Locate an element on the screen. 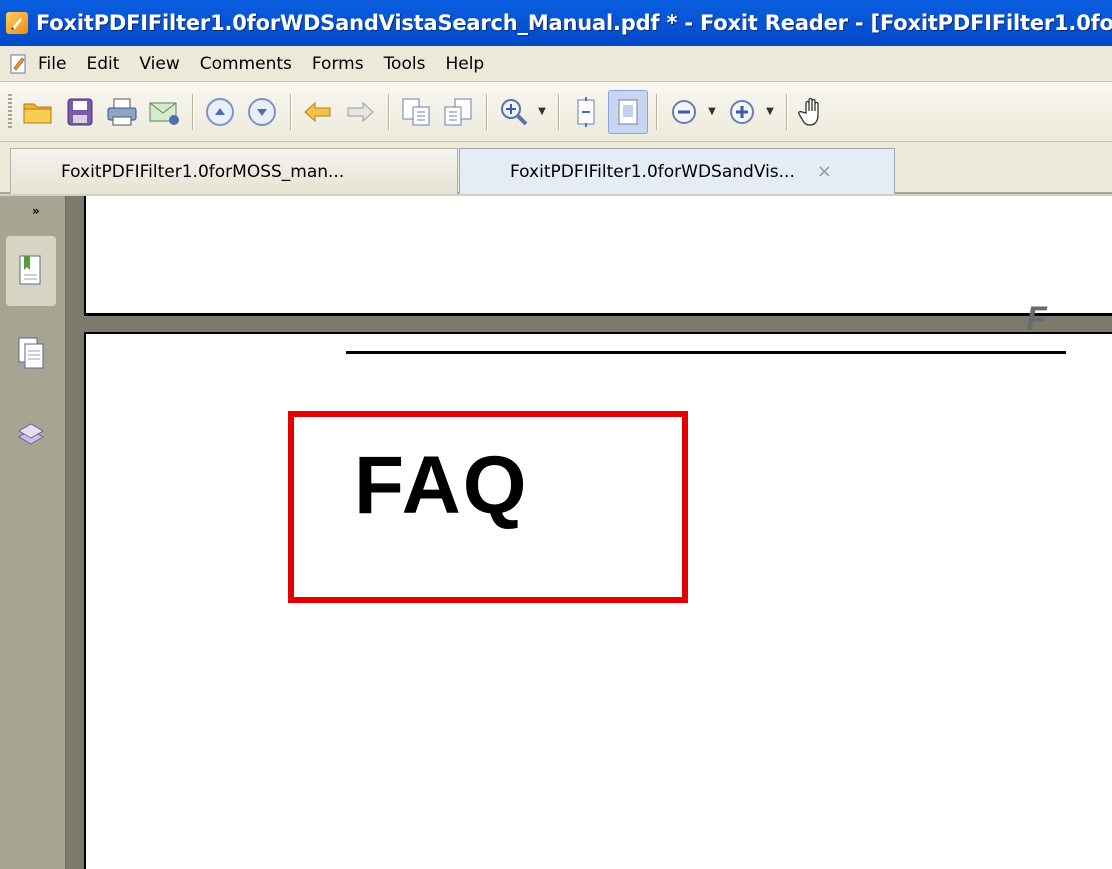 Image resolution: width=1112 pixels, height=869 pixels. print-button is located at coordinates (122, 112).